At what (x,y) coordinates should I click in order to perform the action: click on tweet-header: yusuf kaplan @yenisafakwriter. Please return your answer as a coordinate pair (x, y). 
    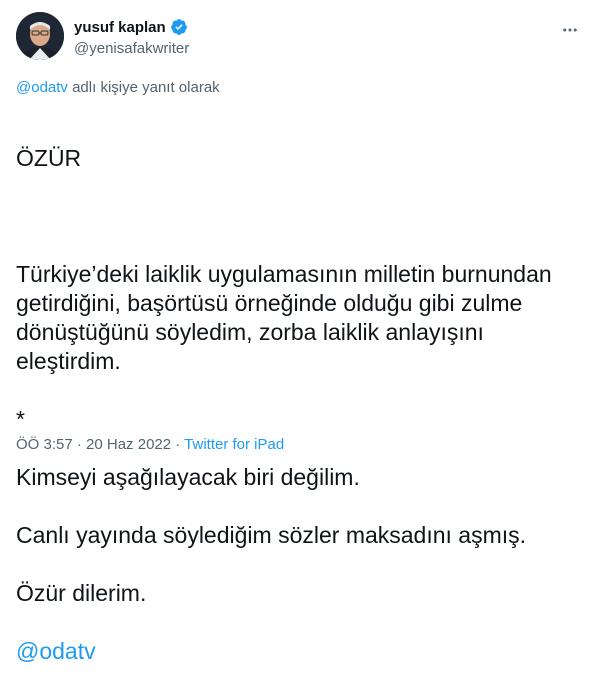
    Looking at the image, I should click on (302, 36).